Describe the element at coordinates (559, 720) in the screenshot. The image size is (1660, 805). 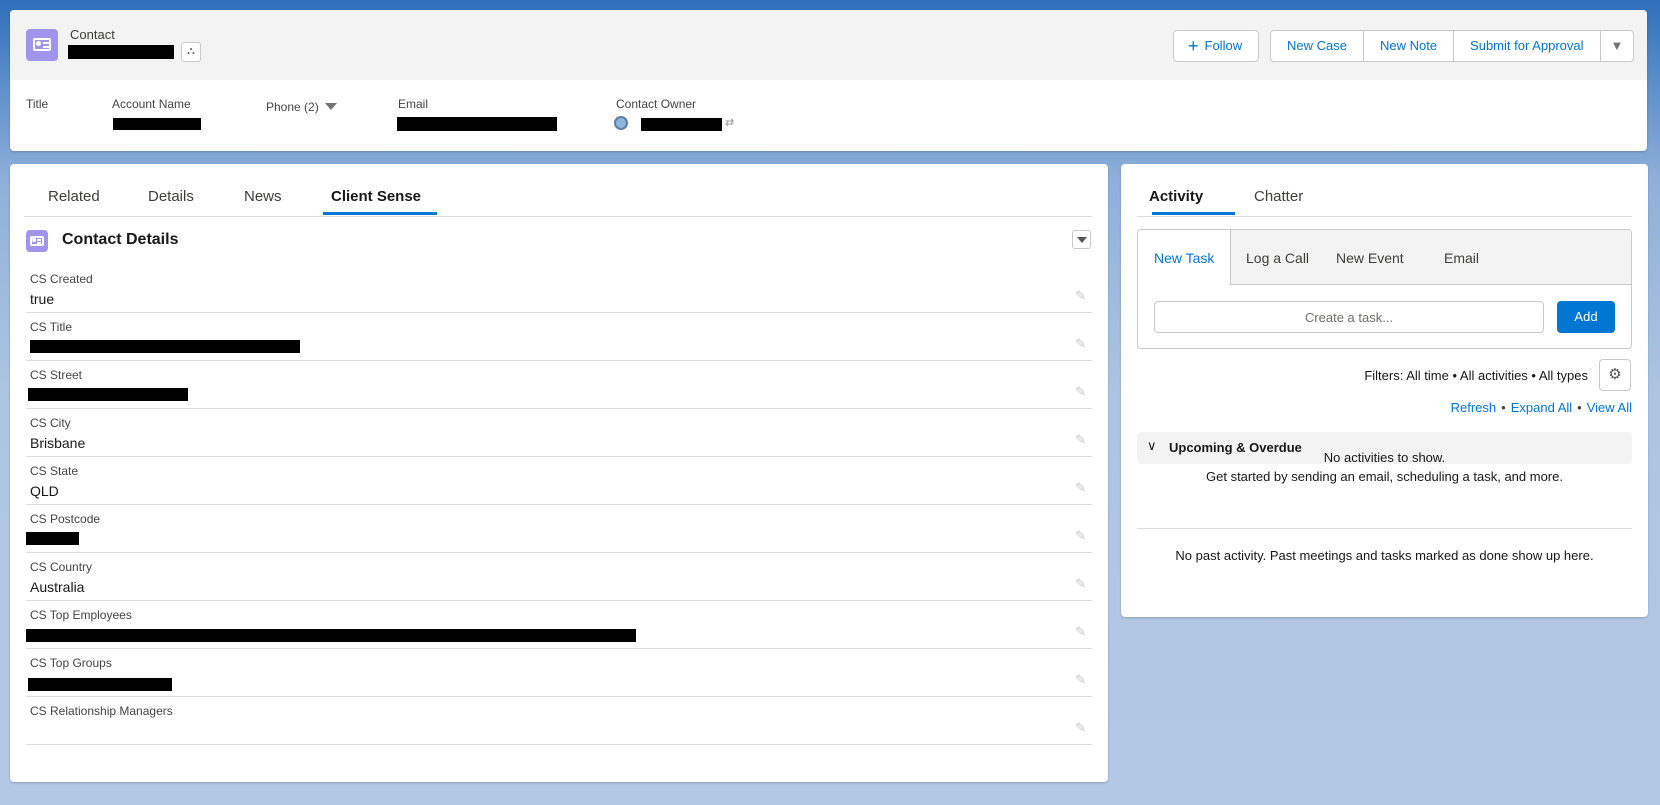
I see `field-cs-relationship-managers: CS Relationship Managers ✎` at that location.